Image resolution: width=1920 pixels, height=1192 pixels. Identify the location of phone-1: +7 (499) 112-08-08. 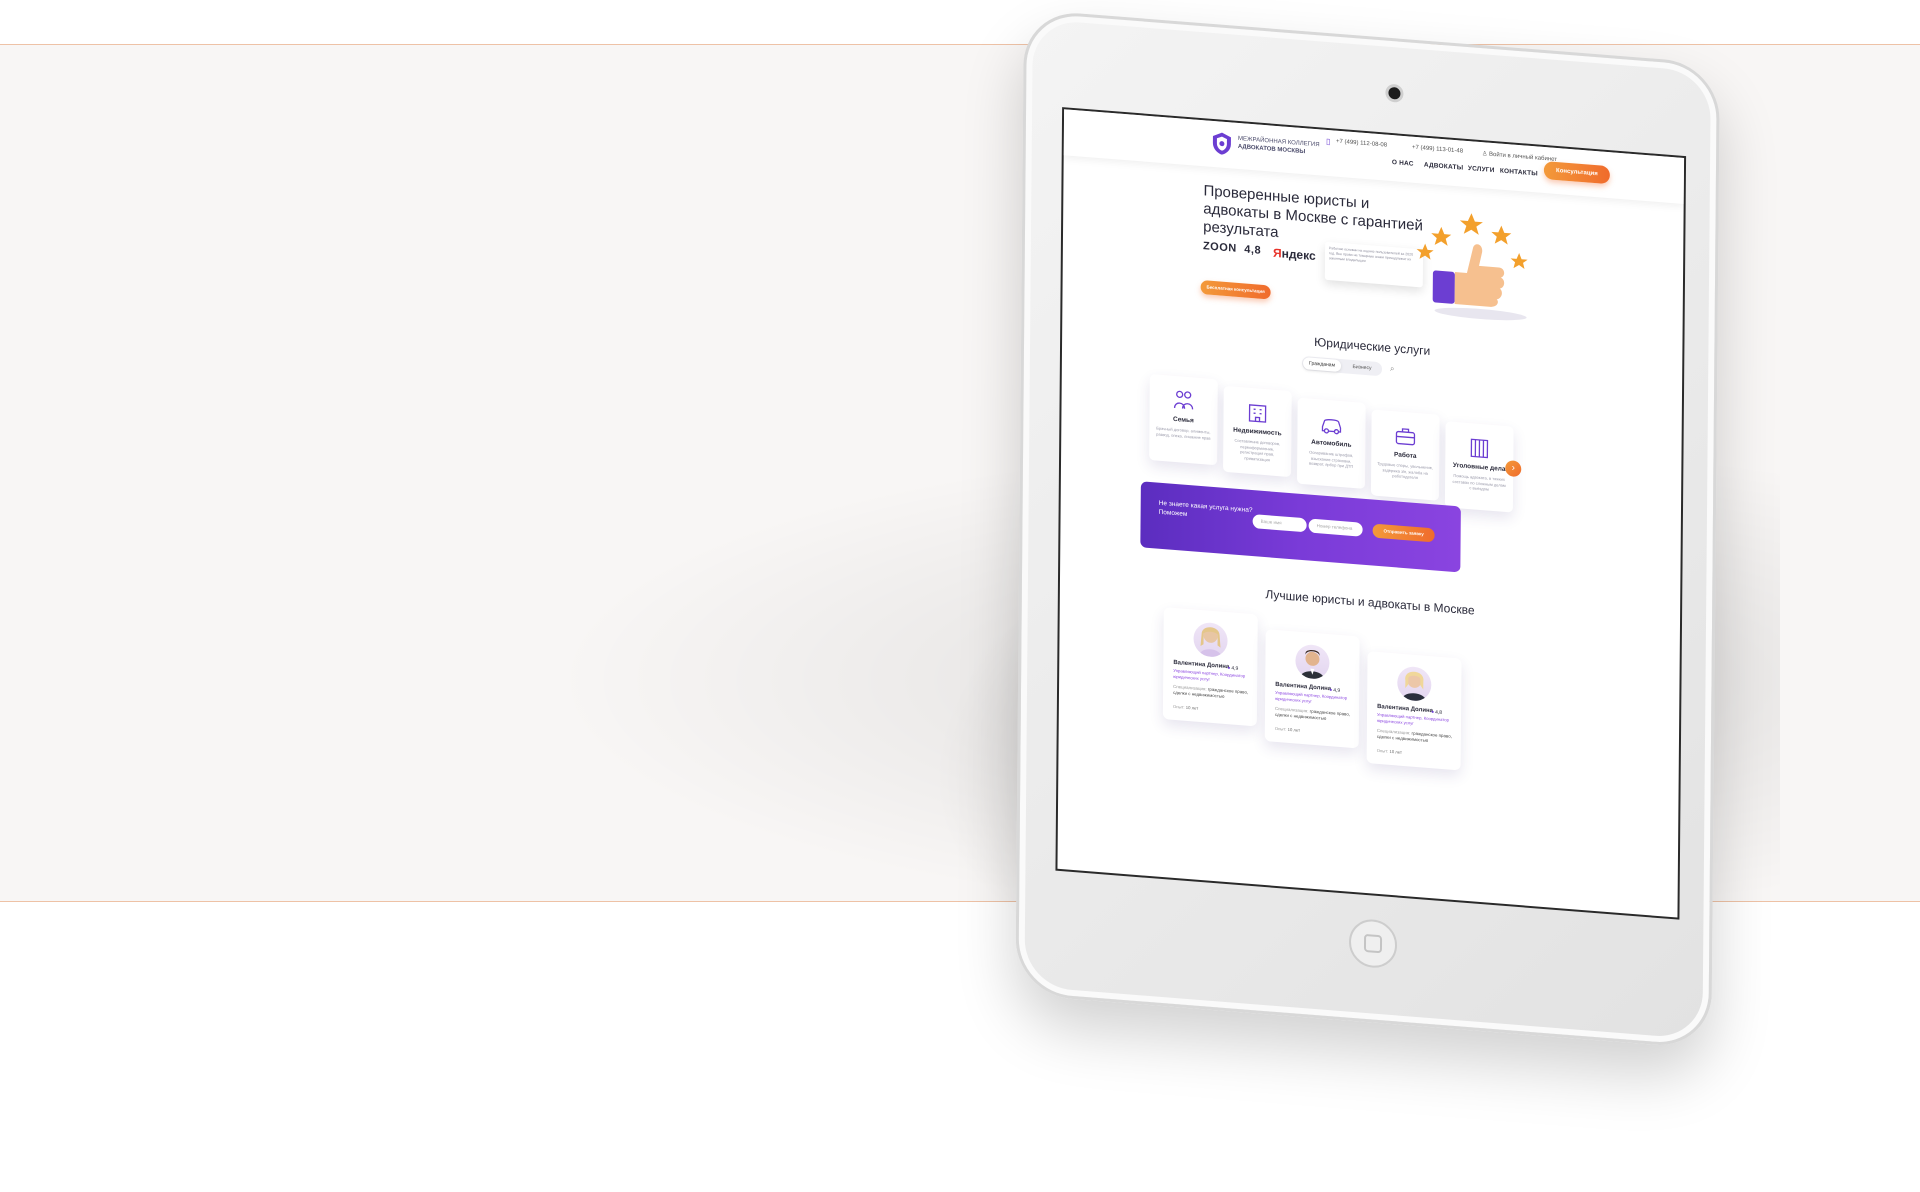
(1361, 144).